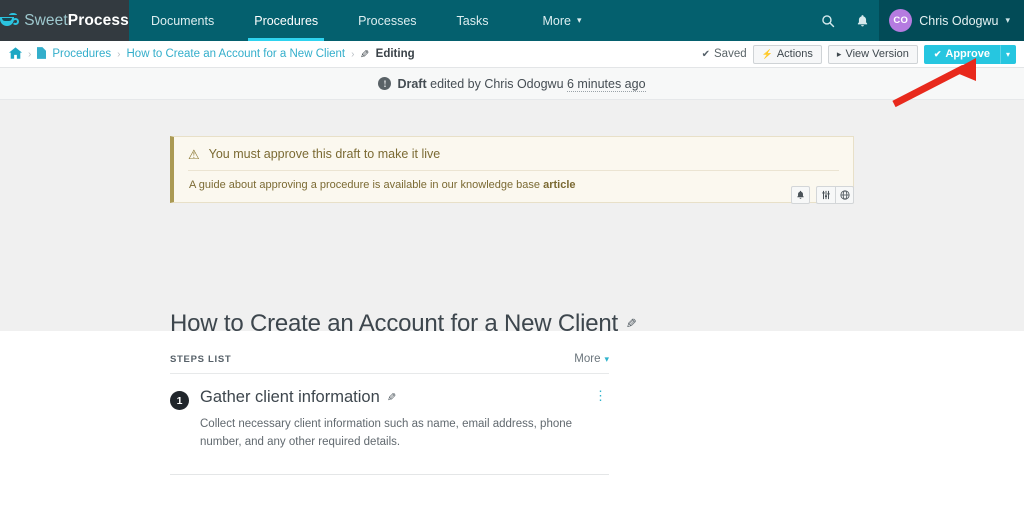  Describe the element at coordinates (587, 359) in the screenshot. I see `steps-more-label: More` at that location.